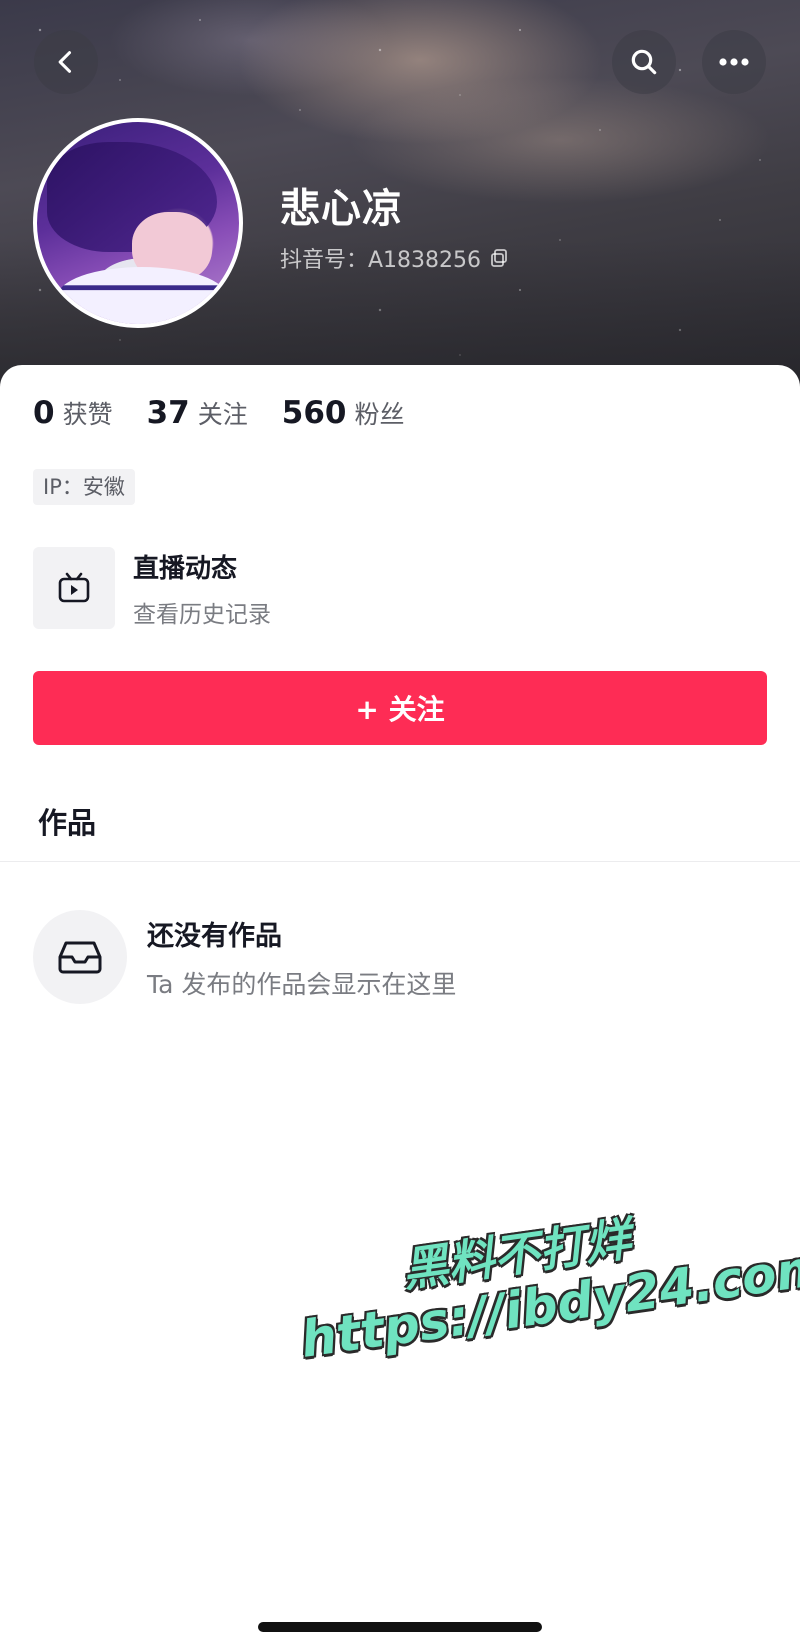 This screenshot has height=1651, width=800. I want to click on chevron-left-icon, so click(65, 62).